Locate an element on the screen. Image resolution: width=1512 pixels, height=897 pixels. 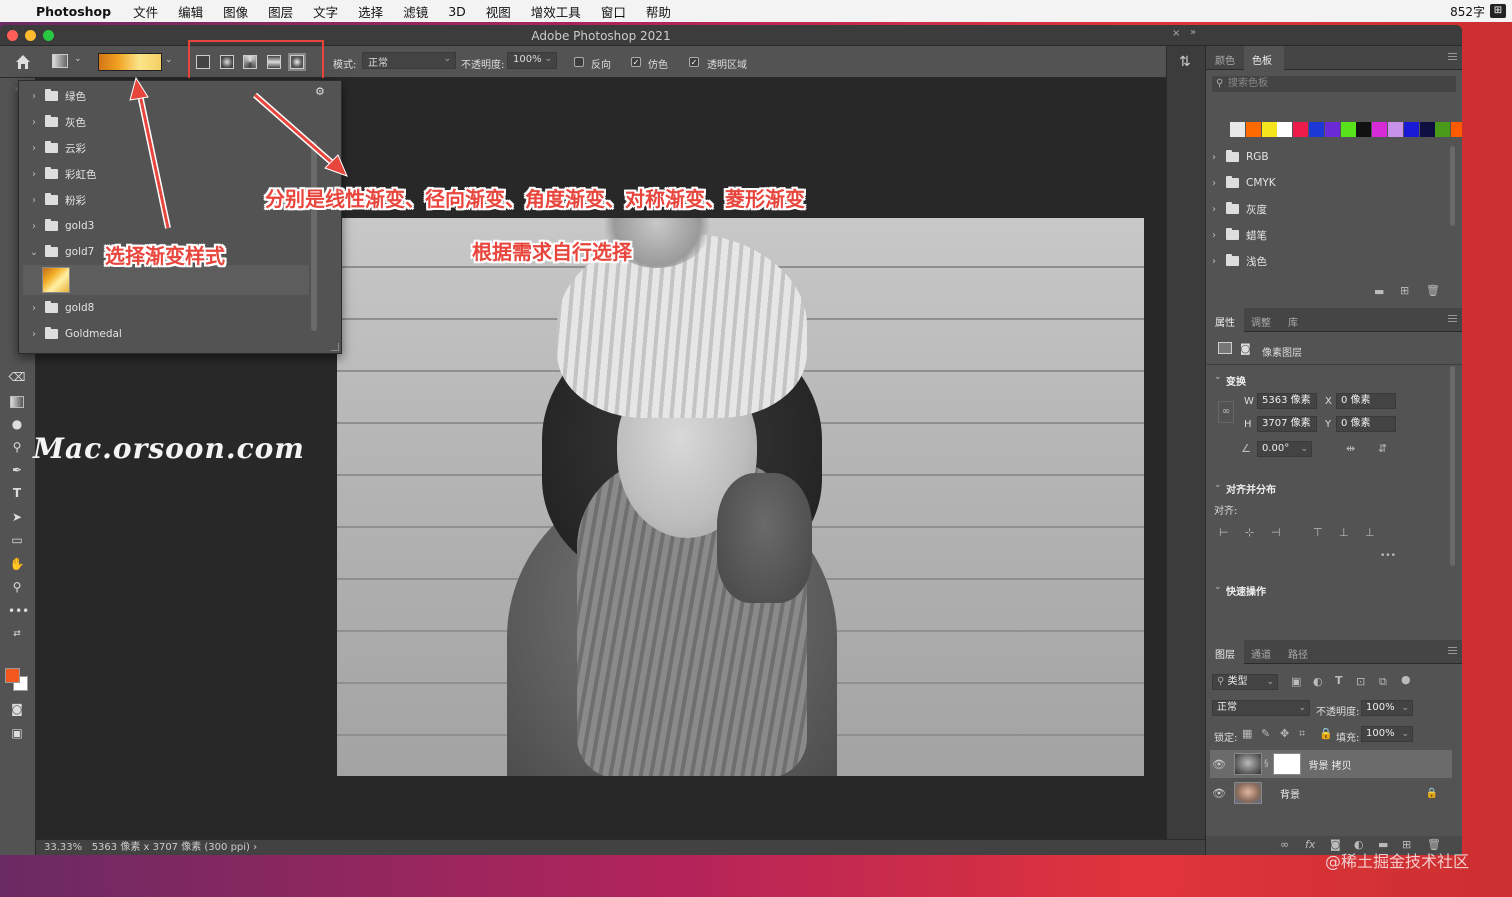
gradient-folder: › gold8 is located at coordinates (164, 308).